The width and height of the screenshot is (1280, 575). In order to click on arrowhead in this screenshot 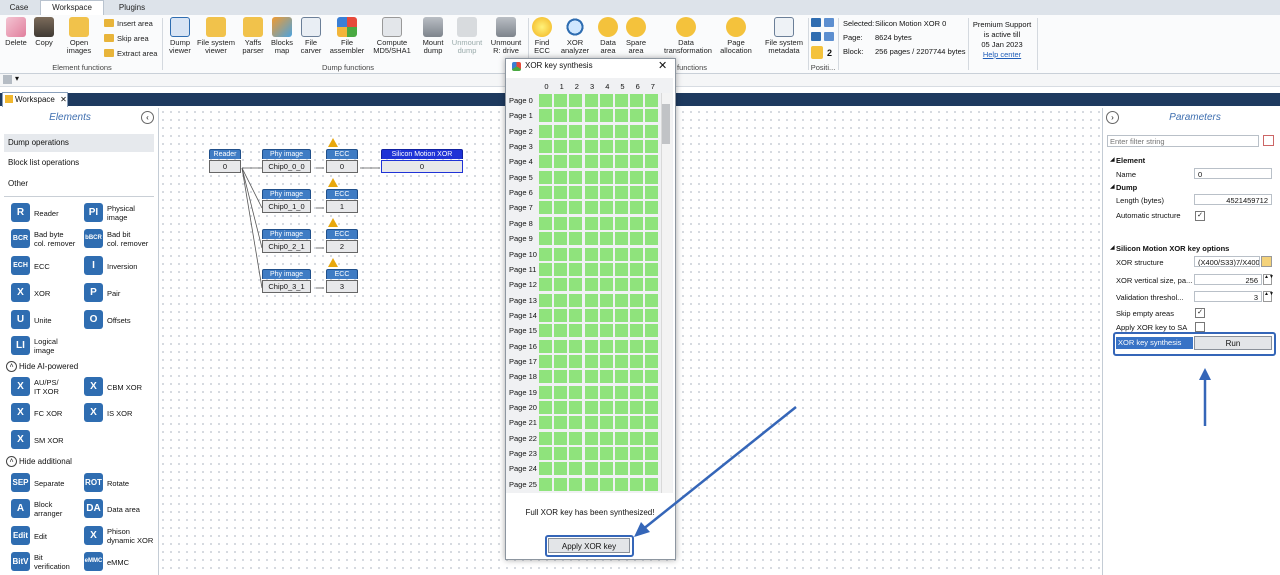, I will do `click(1205, 374)`.